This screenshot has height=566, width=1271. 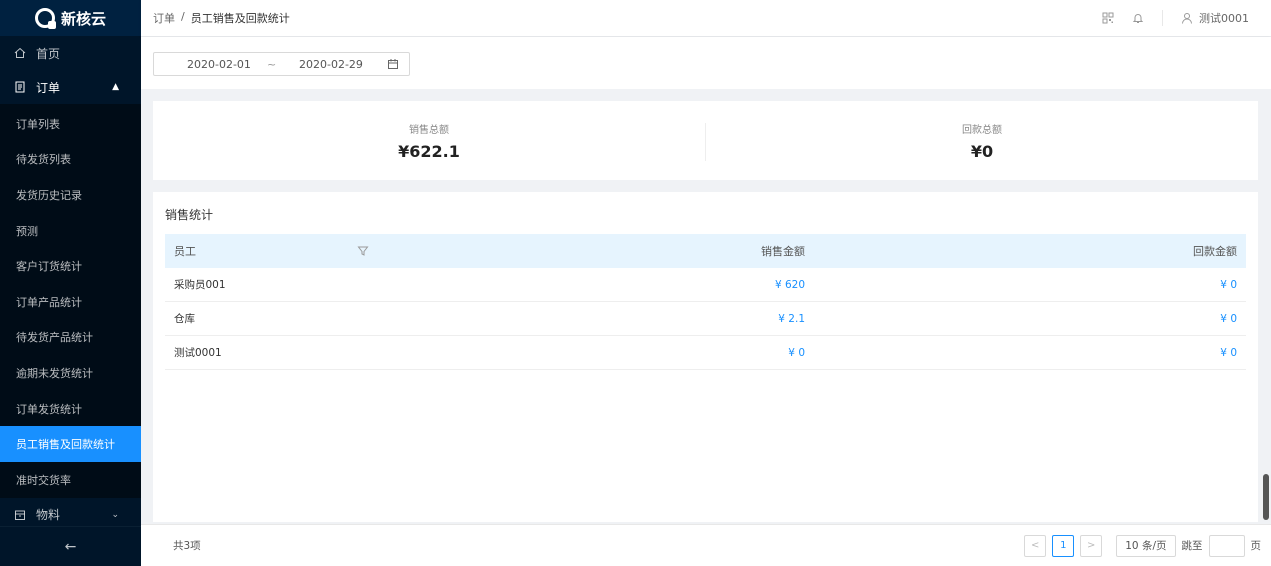 What do you see at coordinates (982, 130) in the screenshot?
I see `refund-total-label: 回款总额` at bounding box center [982, 130].